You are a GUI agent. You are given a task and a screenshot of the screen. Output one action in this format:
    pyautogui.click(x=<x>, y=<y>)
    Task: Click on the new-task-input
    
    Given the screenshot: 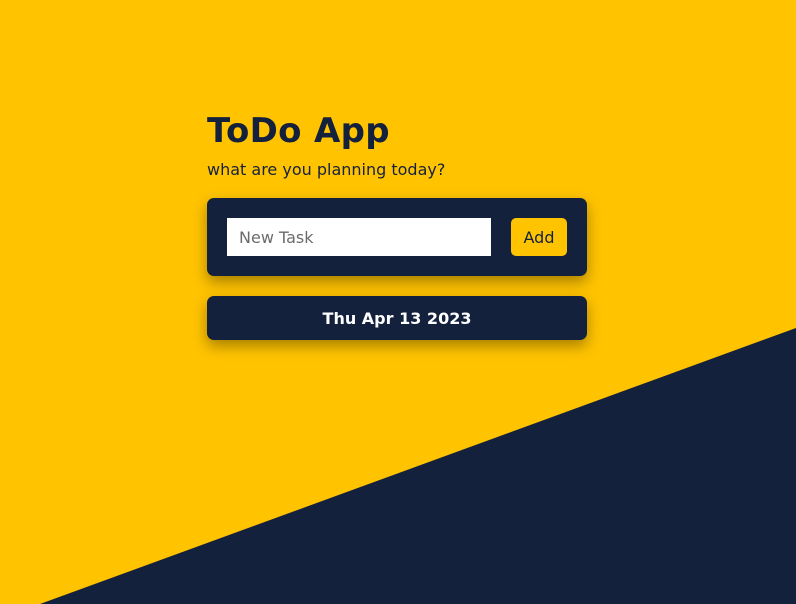 What is the action you would take?
    pyautogui.click(x=359, y=237)
    